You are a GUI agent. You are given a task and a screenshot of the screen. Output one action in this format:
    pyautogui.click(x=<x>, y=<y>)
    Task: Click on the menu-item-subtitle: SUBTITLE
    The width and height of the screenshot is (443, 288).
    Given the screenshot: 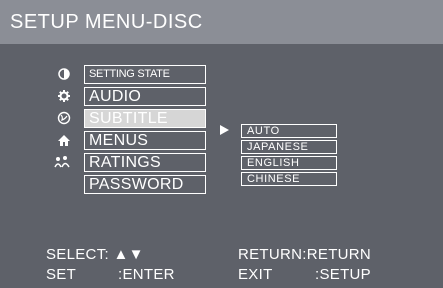 What is the action you would take?
    pyautogui.click(x=145, y=118)
    